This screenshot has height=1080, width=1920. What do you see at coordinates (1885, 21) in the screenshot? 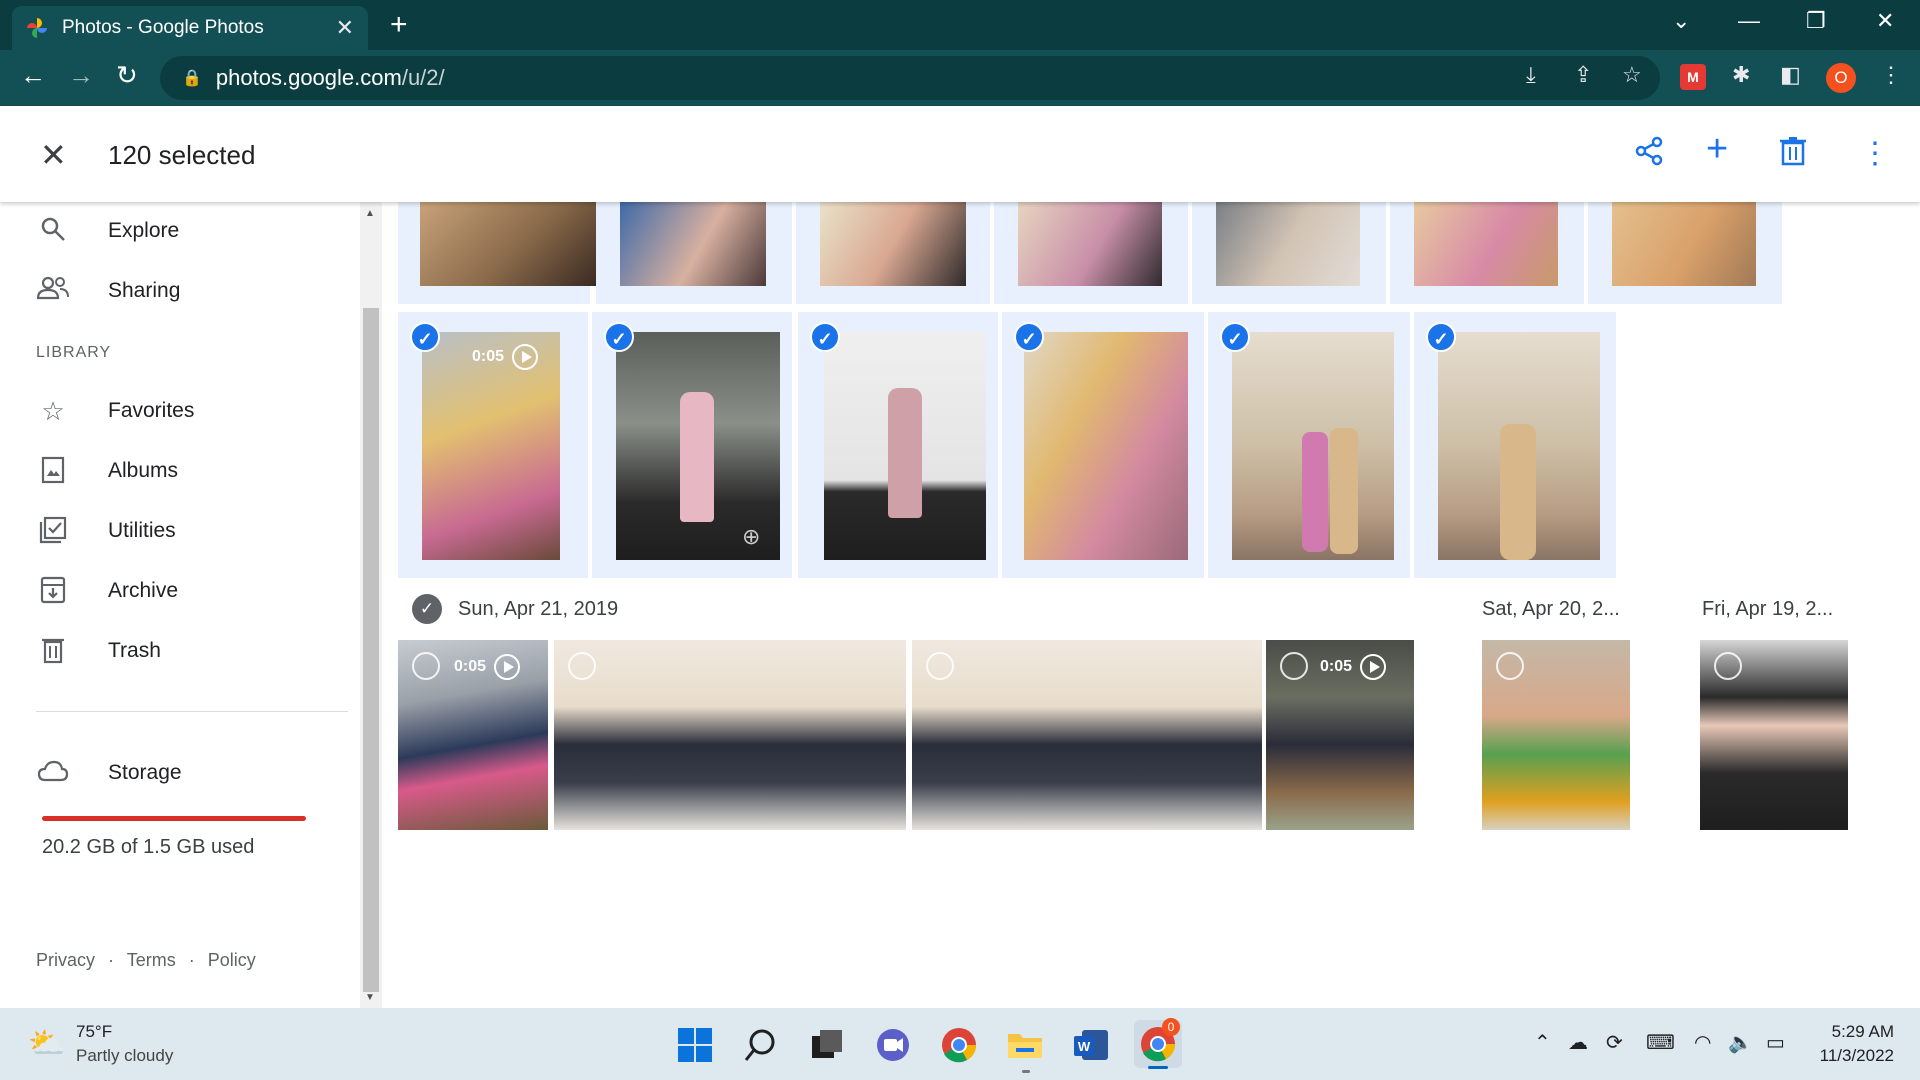
I see `close-window-icon: ✕` at bounding box center [1885, 21].